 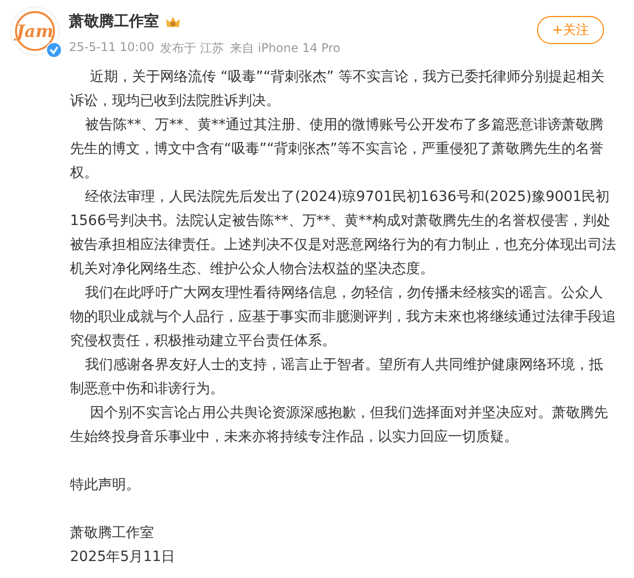 What do you see at coordinates (111, 48) in the screenshot?
I see `post-meta: 25-5-11 10:00` at bounding box center [111, 48].